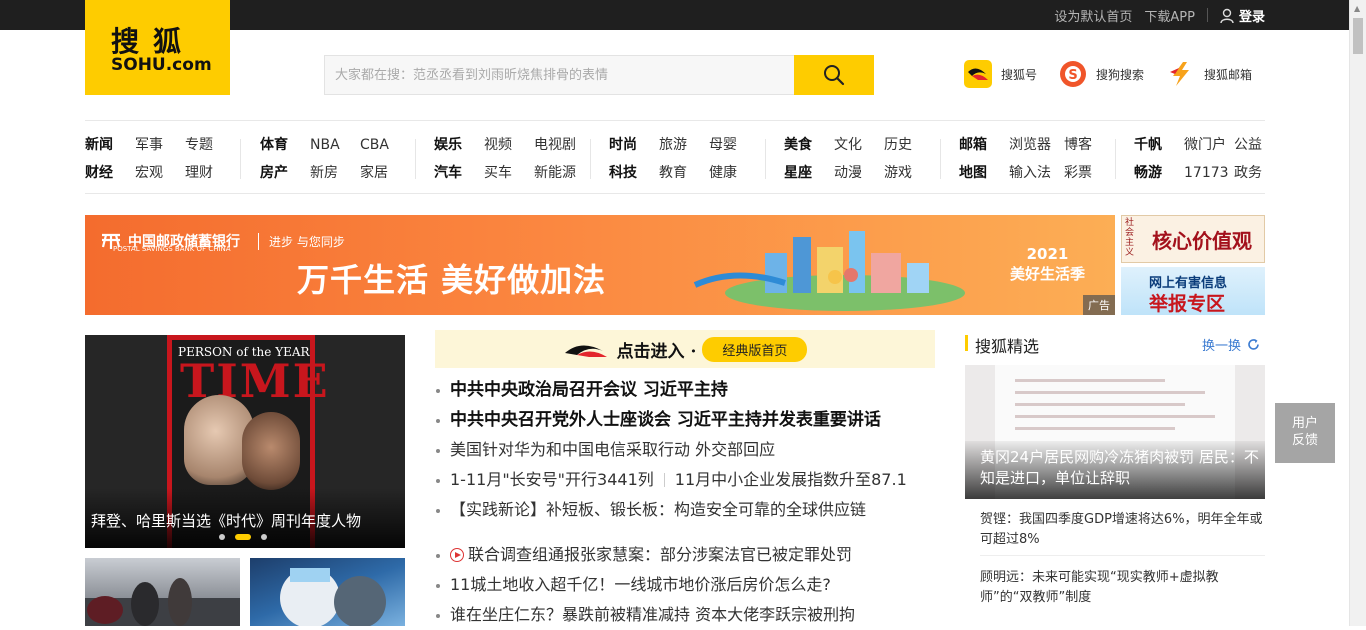  What do you see at coordinates (1120, 468) in the screenshot?
I see `featured-caption-text: 黄冈24户居民网购冷冻猪肉被罚 居民：不知是进口，单位让辞职` at bounding box center [1120, 468].